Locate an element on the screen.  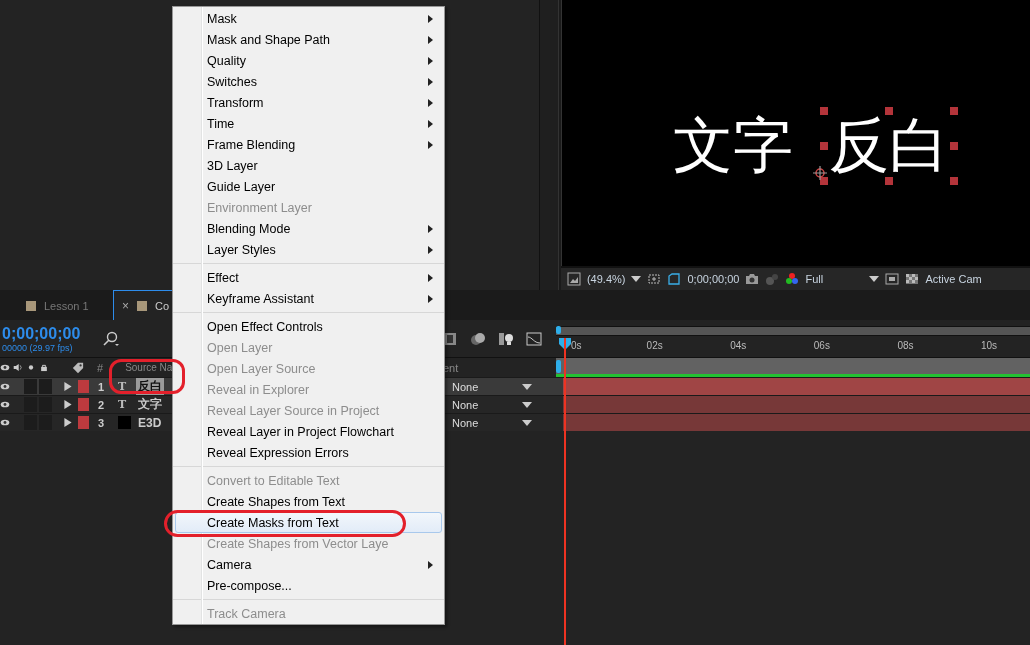
motion-blur-icon is located at coordinates (478, 338).